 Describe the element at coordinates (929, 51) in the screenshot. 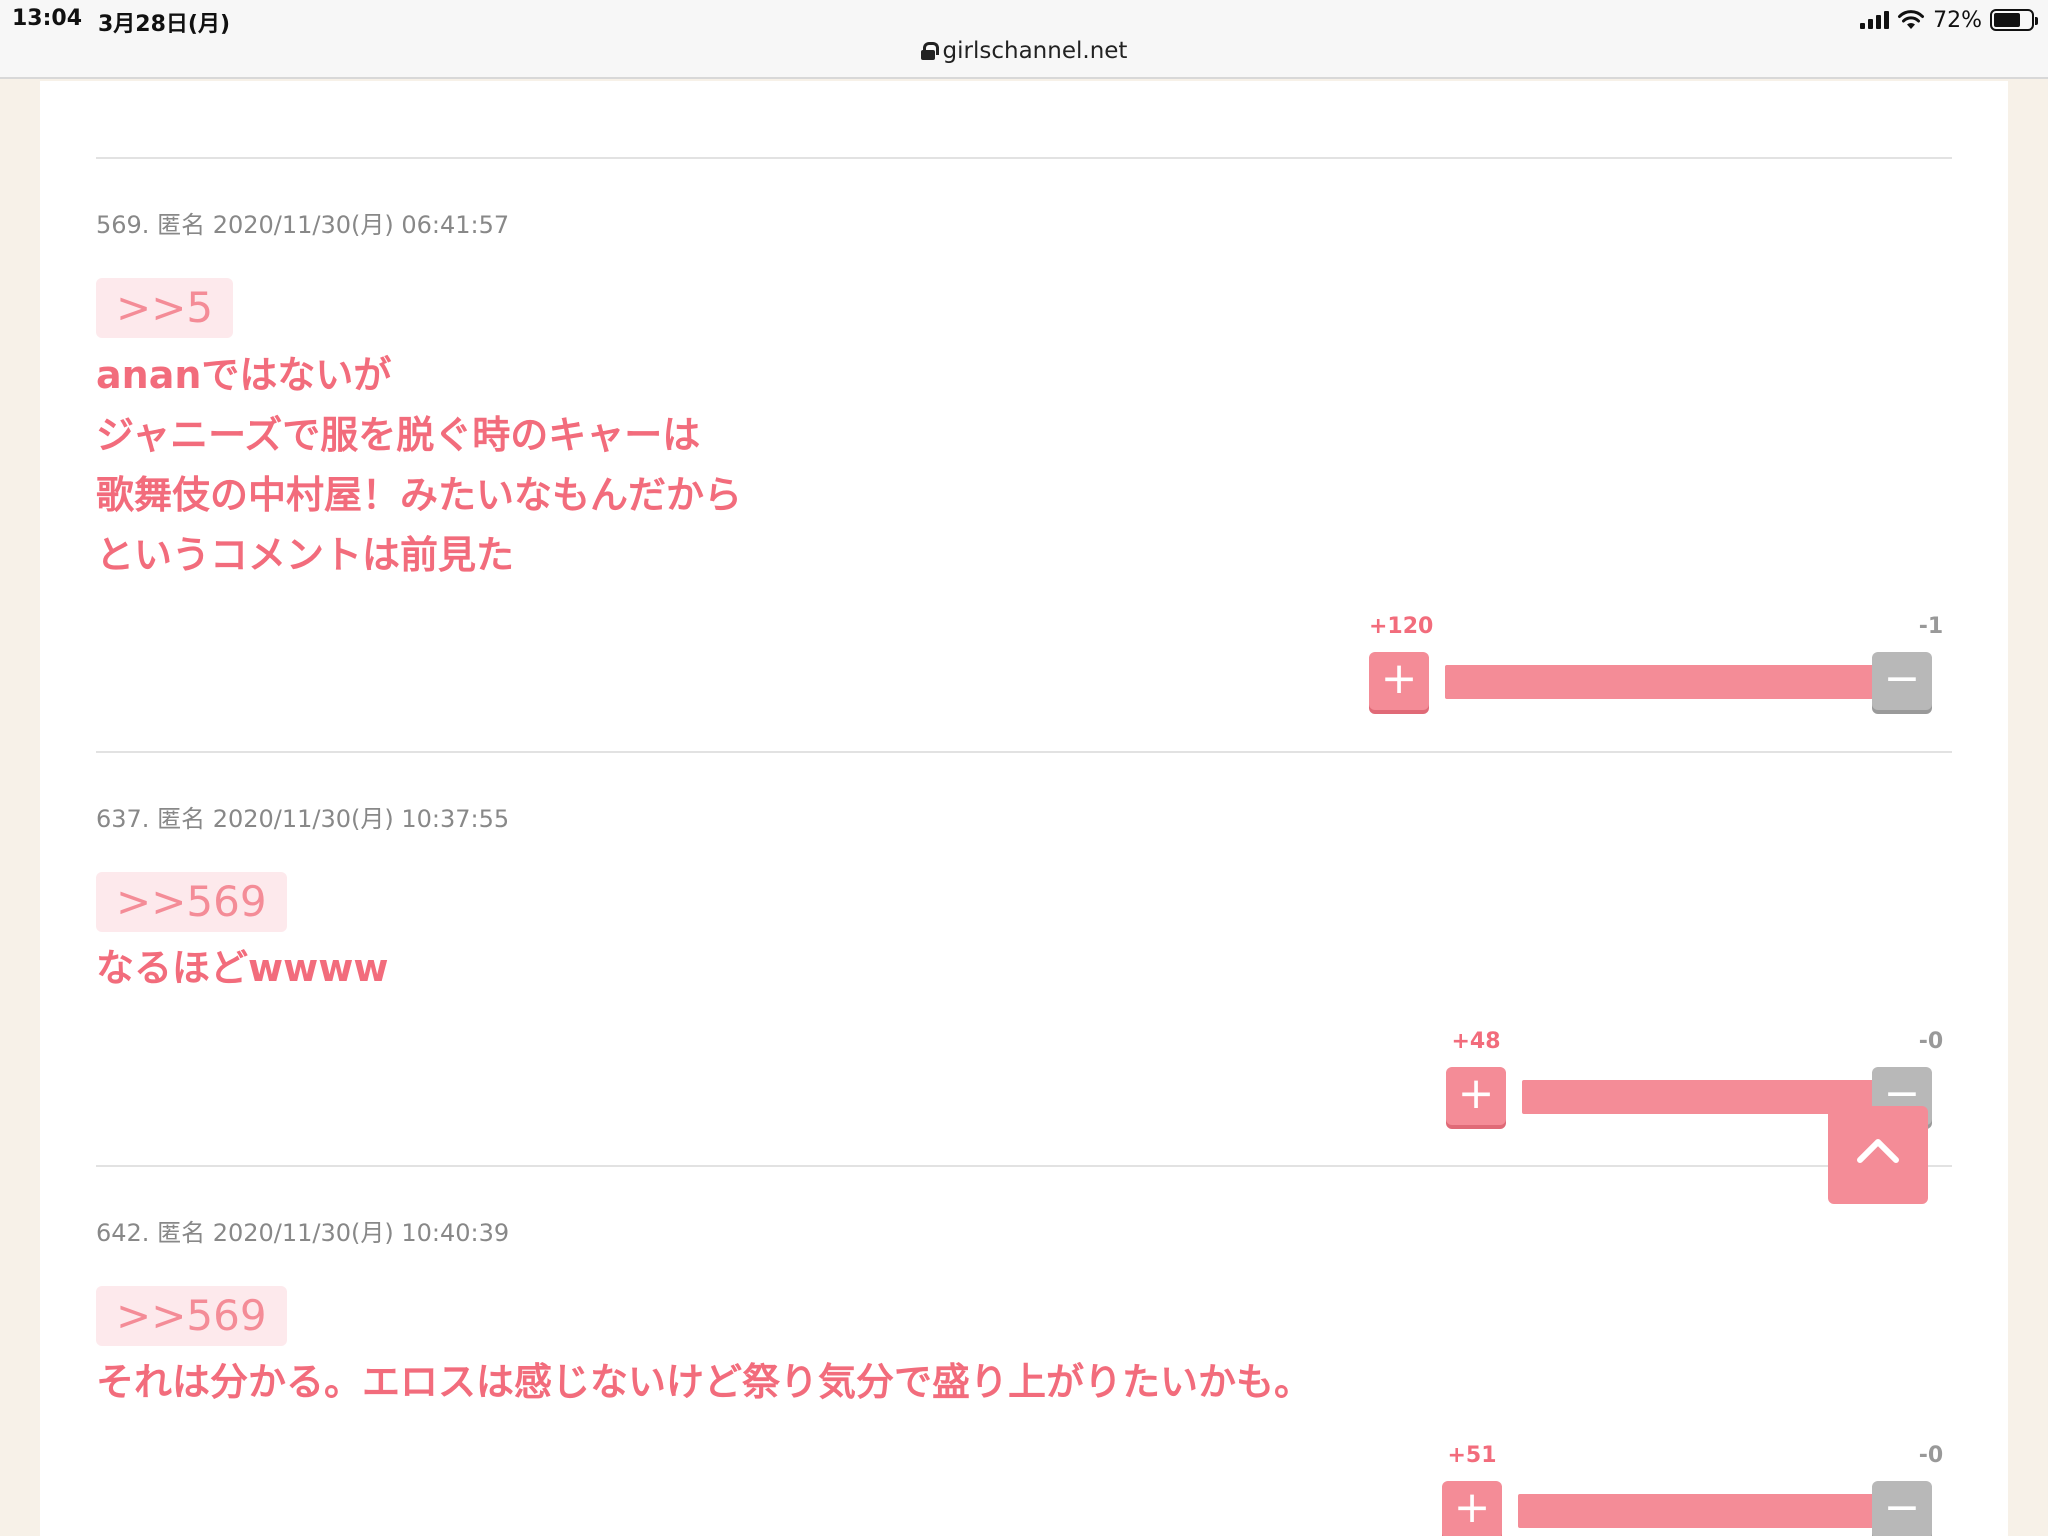

I see `lock-icon` at that location.